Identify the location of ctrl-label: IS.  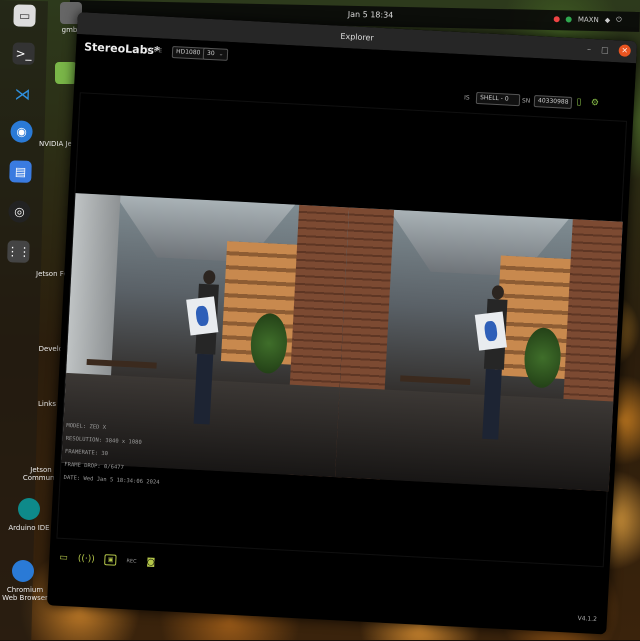
(466, 98).